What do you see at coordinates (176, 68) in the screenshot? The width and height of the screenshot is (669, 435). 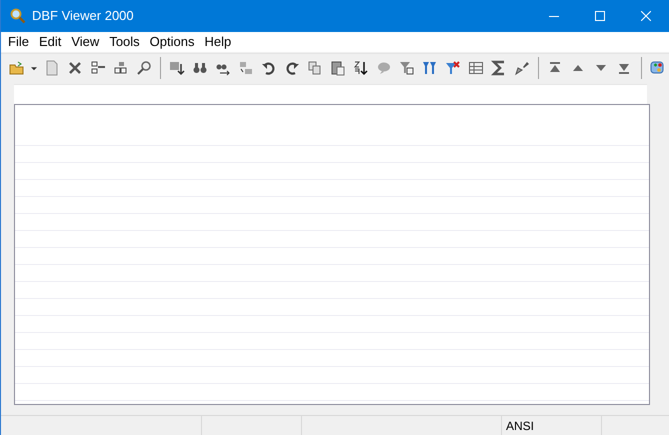 I see `save-down-icon` at bounding box center [176, 68].